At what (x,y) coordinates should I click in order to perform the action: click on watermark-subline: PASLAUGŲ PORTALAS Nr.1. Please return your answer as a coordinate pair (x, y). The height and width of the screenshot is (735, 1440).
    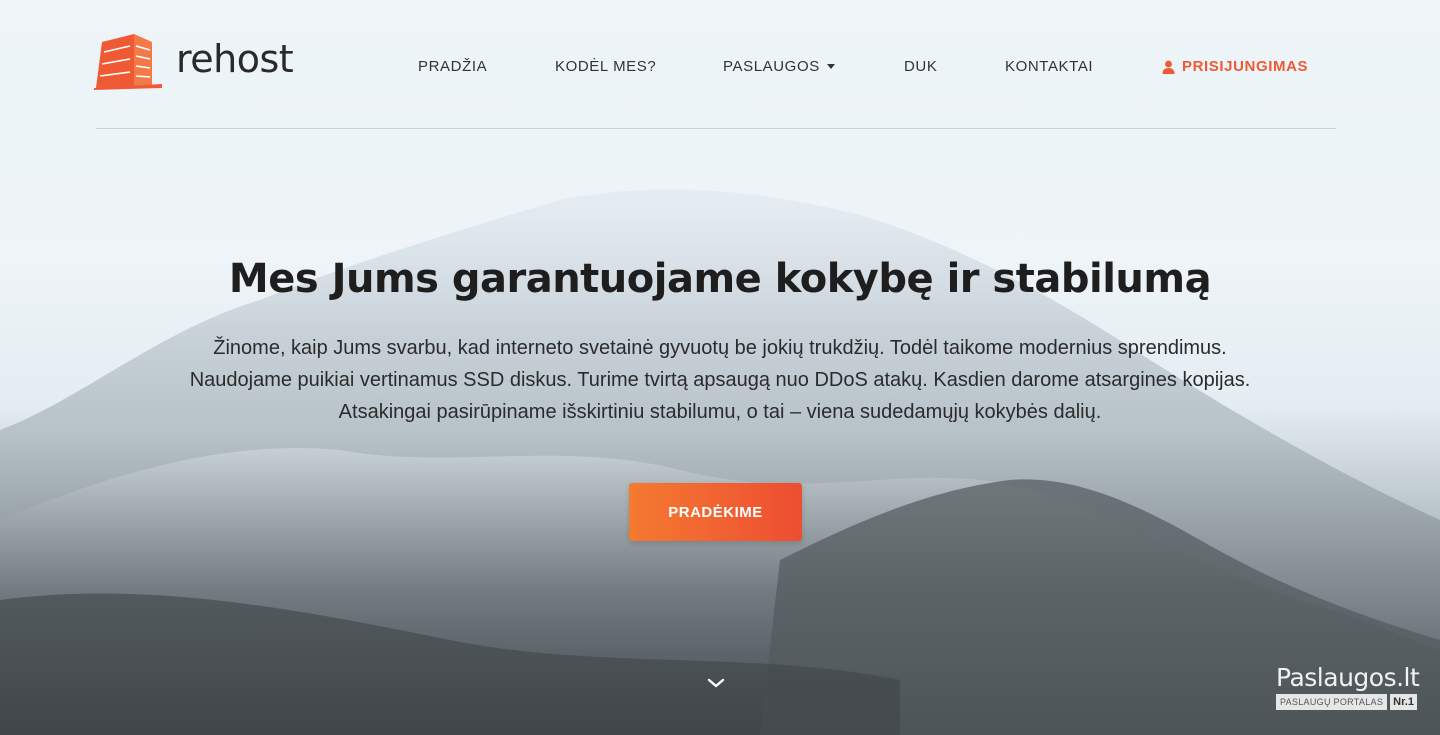
    Looking at the image, I should click on (1346, 702).